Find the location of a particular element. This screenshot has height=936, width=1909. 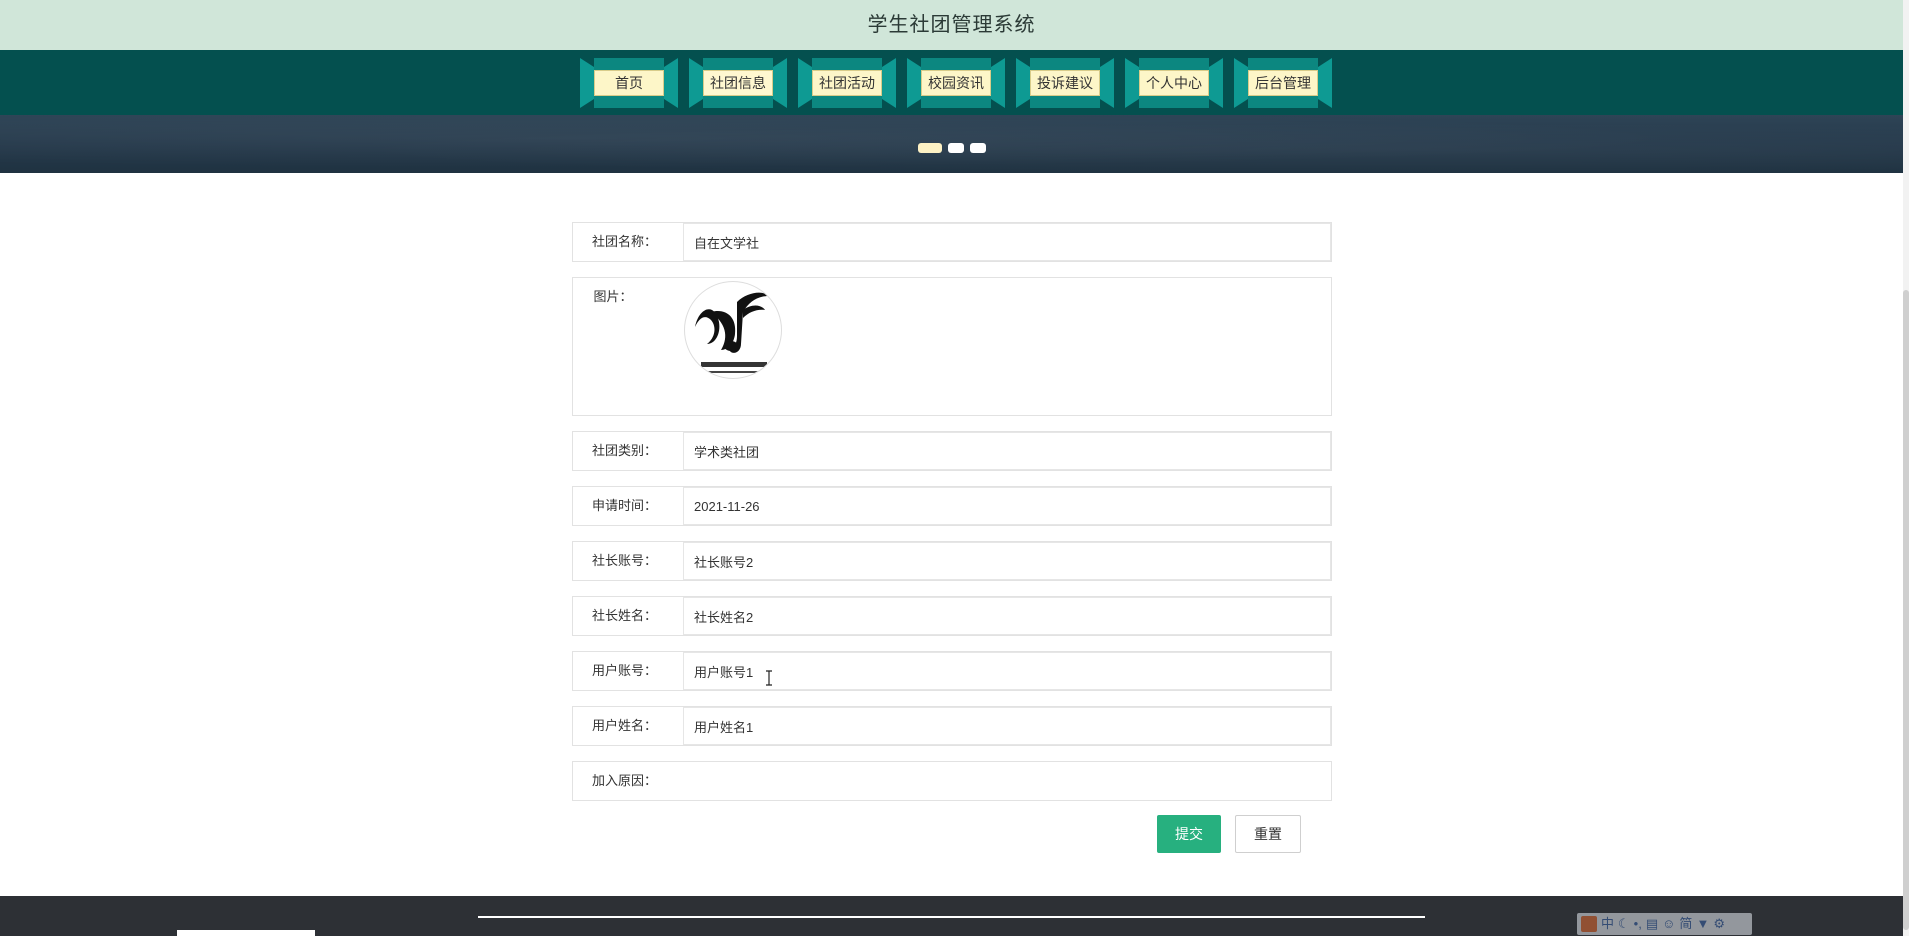

ime-toolbar: 中 ☾ •, ▤ ☺ 简 ▼ ⚙ is located at coordinates (1664, 924).